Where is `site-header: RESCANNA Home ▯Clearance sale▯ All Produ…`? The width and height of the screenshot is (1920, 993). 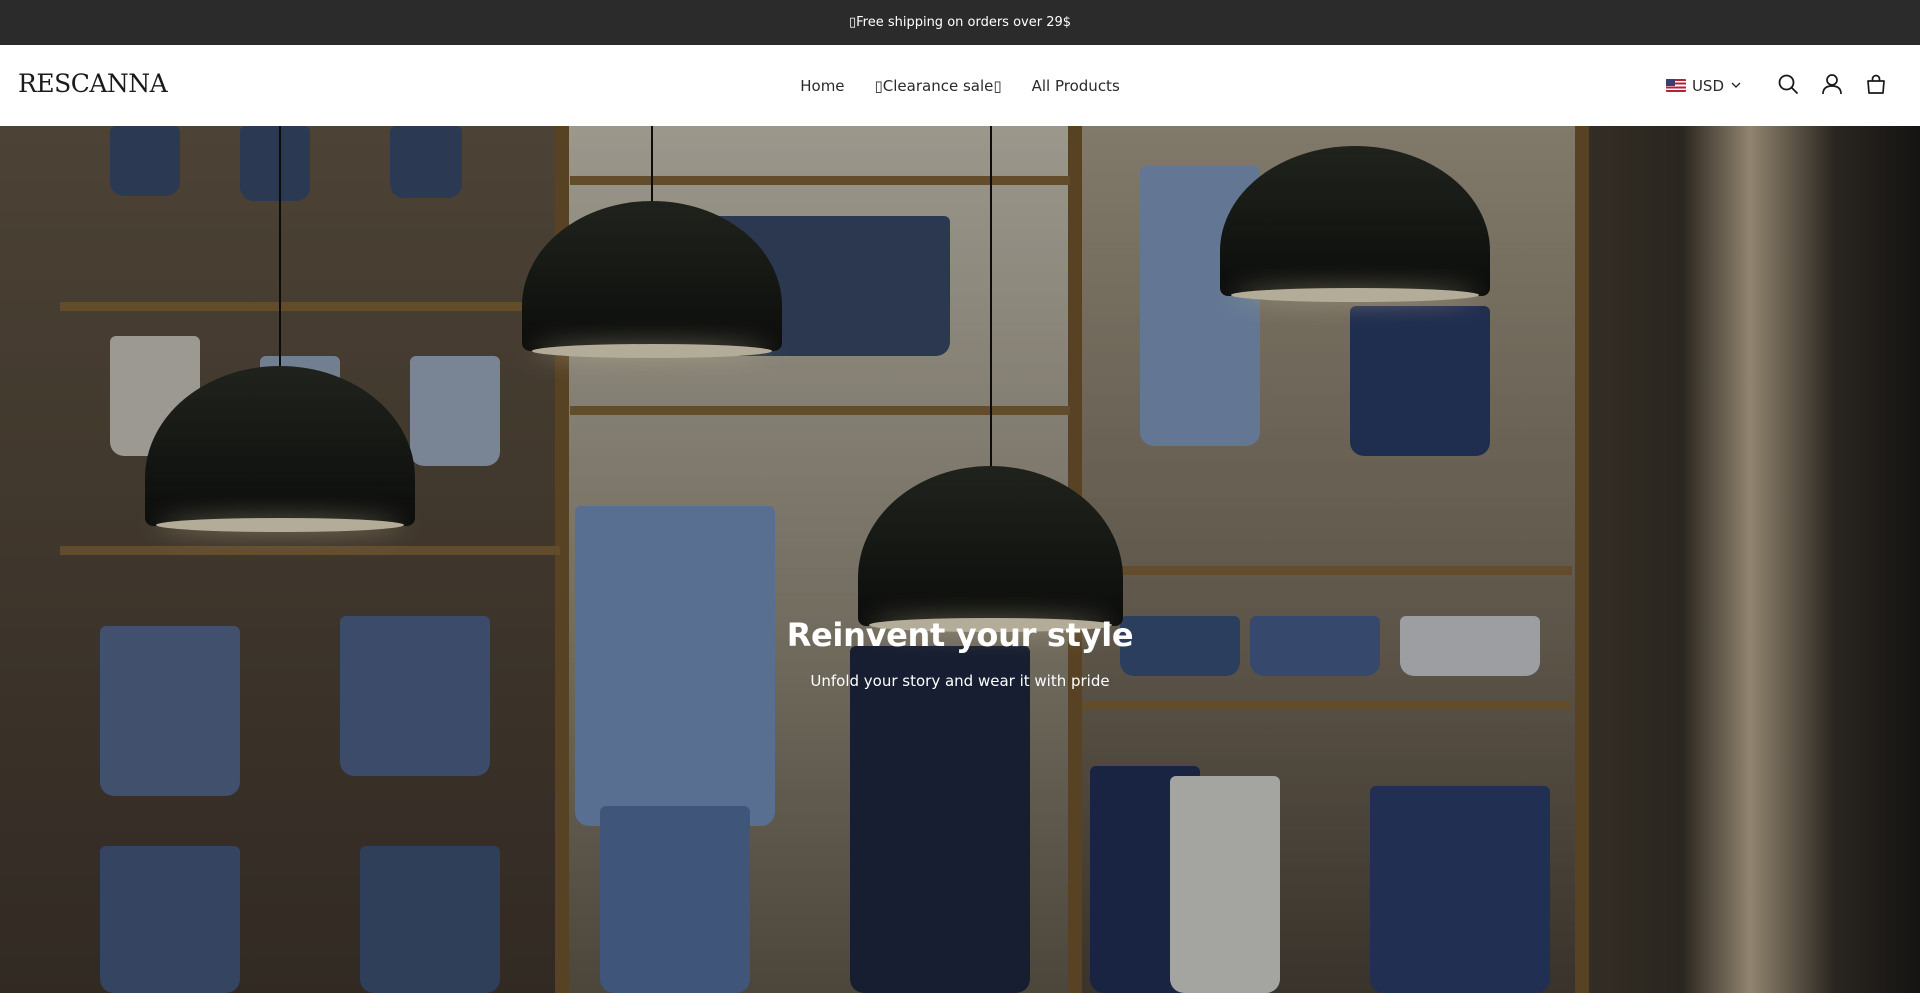
site-header: RESCANNA Home ▯Clearance sale▯ All Produ… is located at coordinates (960, 85).